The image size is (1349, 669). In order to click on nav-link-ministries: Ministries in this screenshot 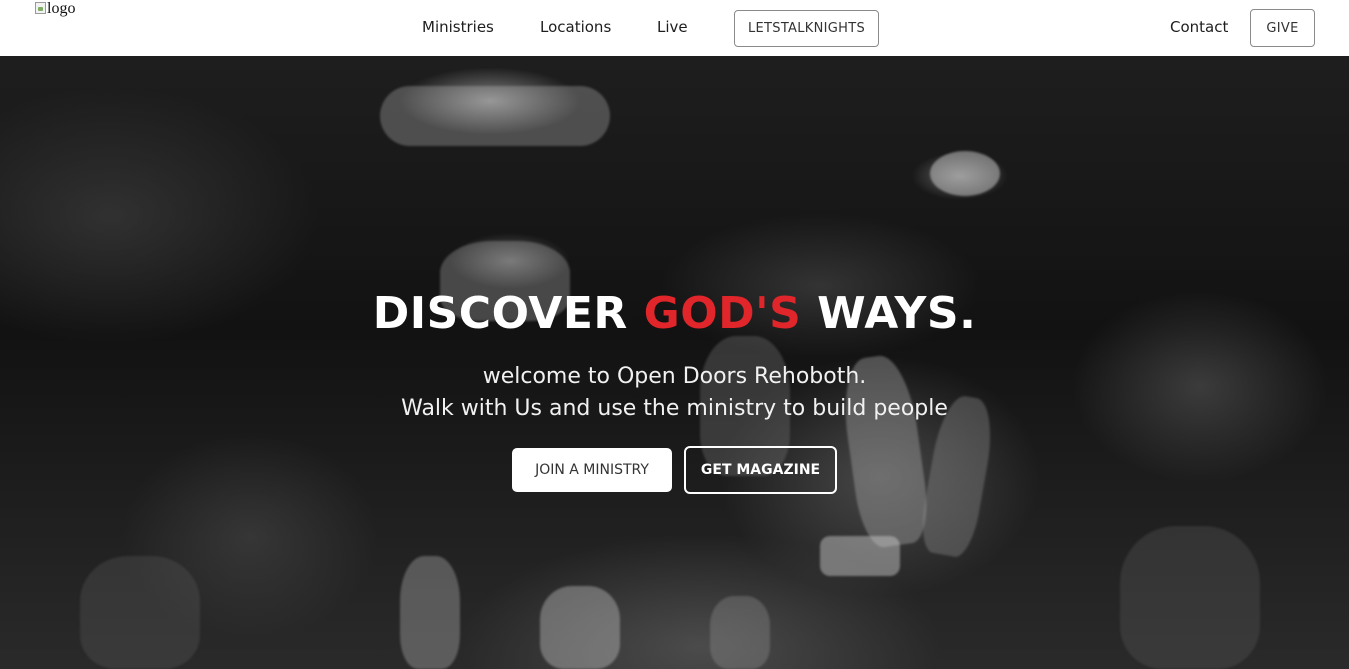, I will do `click(458, 27)`.